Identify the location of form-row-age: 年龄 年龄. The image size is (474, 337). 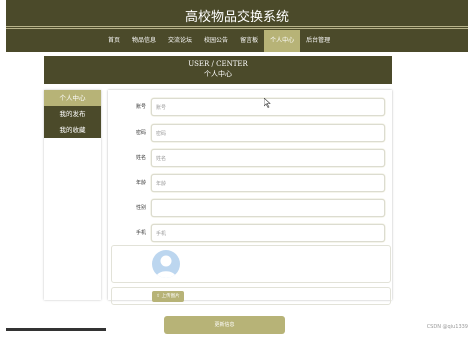
(250, 182).